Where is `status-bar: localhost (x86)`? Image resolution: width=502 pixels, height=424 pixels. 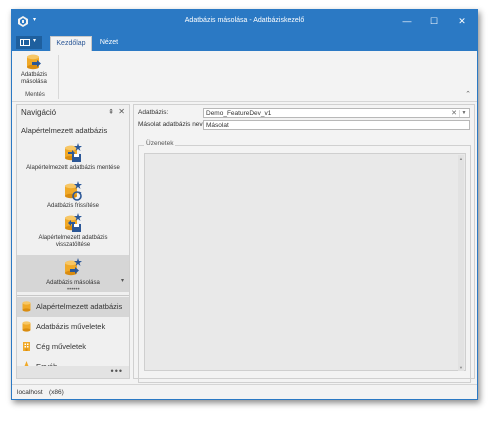
status-bar: localhost (x86) is located at coordinates (244, 391).